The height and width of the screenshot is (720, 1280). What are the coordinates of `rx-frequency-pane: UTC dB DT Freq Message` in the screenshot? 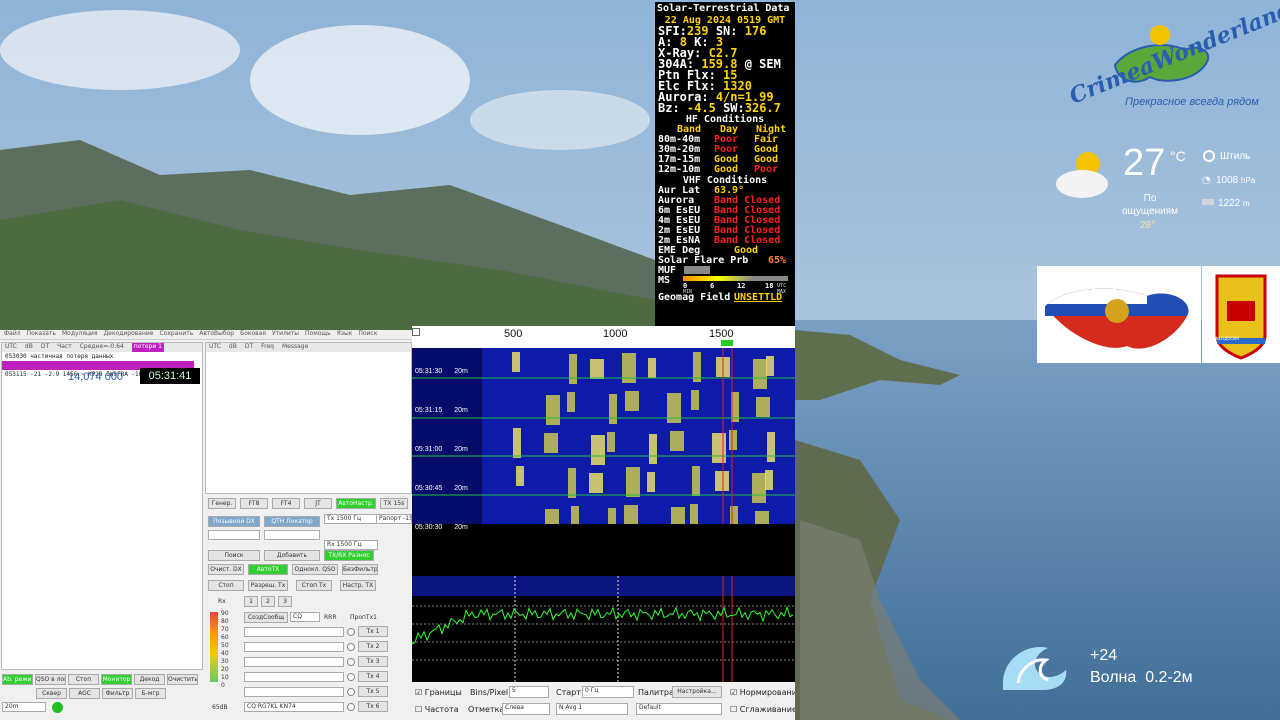 It's located at (308, 418).